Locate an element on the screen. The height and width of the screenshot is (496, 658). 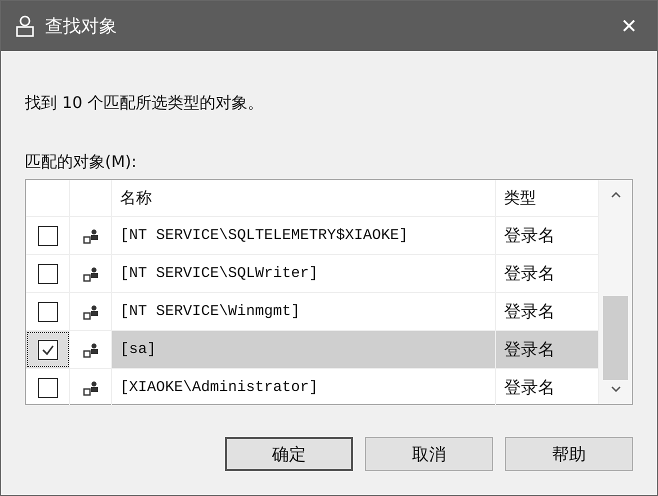
user-icon is located at coordinates (25, 26).